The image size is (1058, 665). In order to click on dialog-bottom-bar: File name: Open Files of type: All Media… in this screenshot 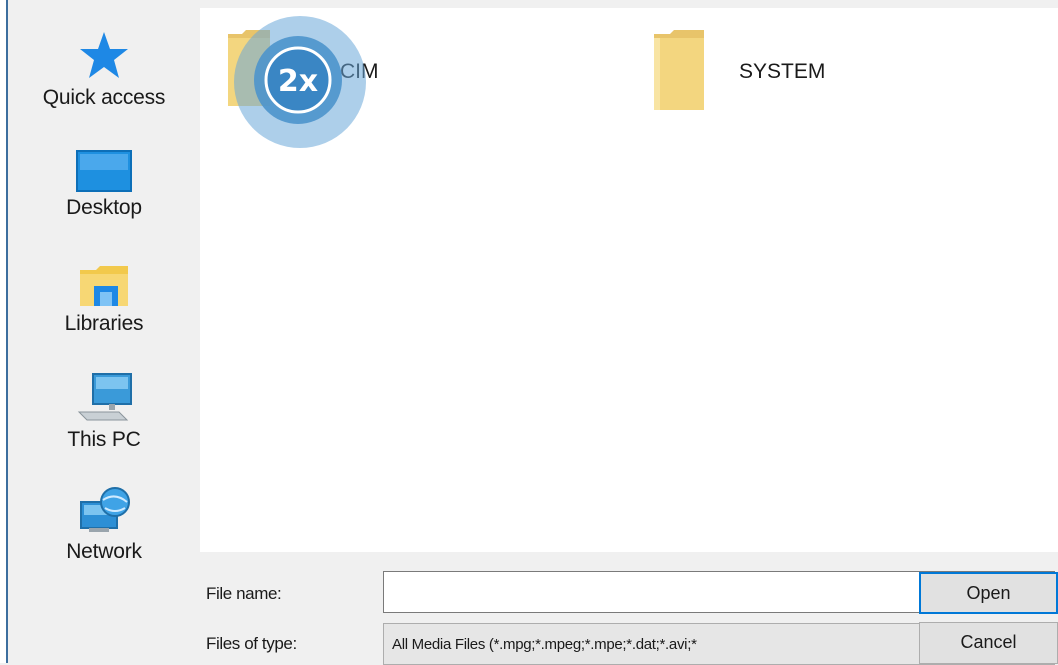, I will do `click(629, 608)`.